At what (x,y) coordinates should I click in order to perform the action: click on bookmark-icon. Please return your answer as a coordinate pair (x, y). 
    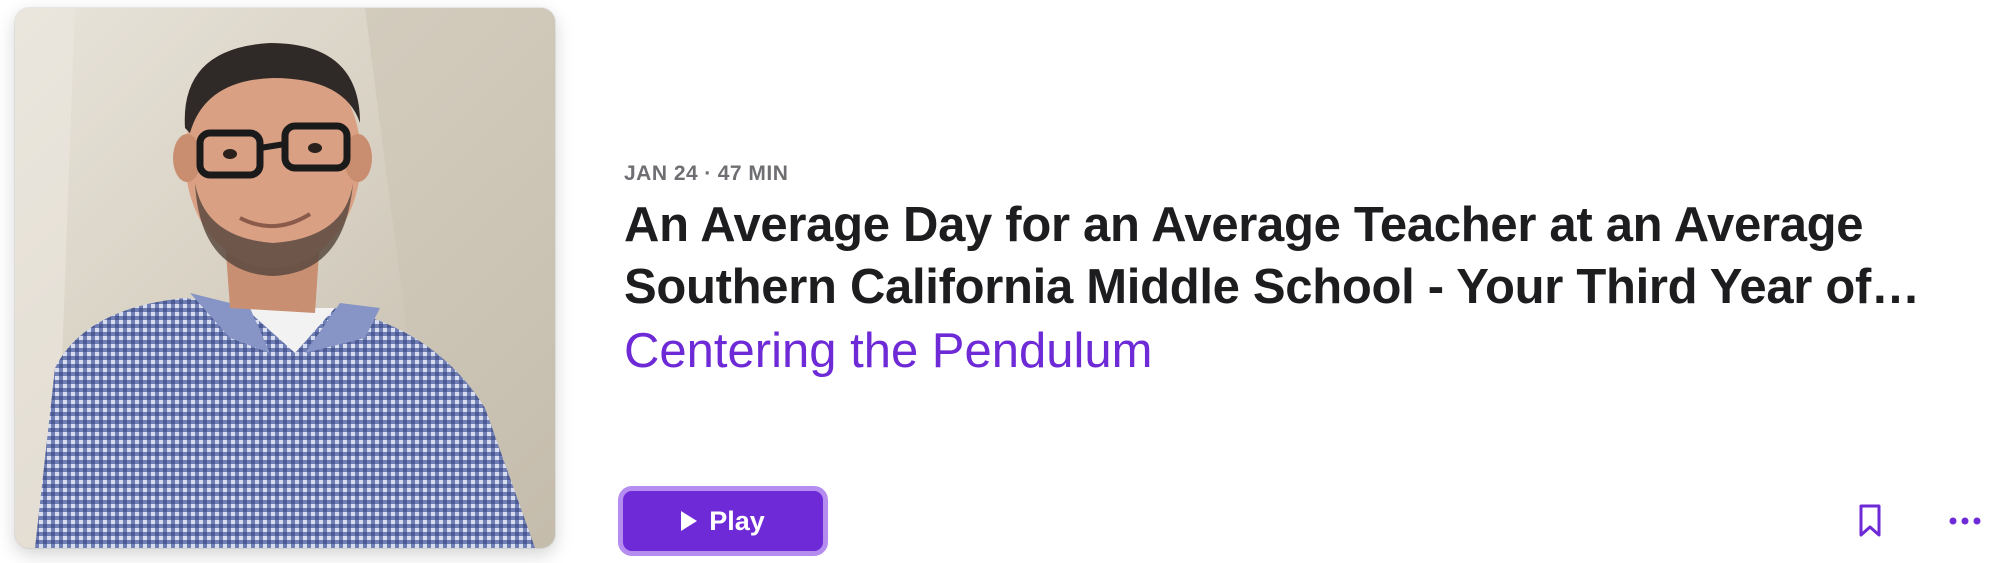
    Looking at the image, I should click on (1870, 520).